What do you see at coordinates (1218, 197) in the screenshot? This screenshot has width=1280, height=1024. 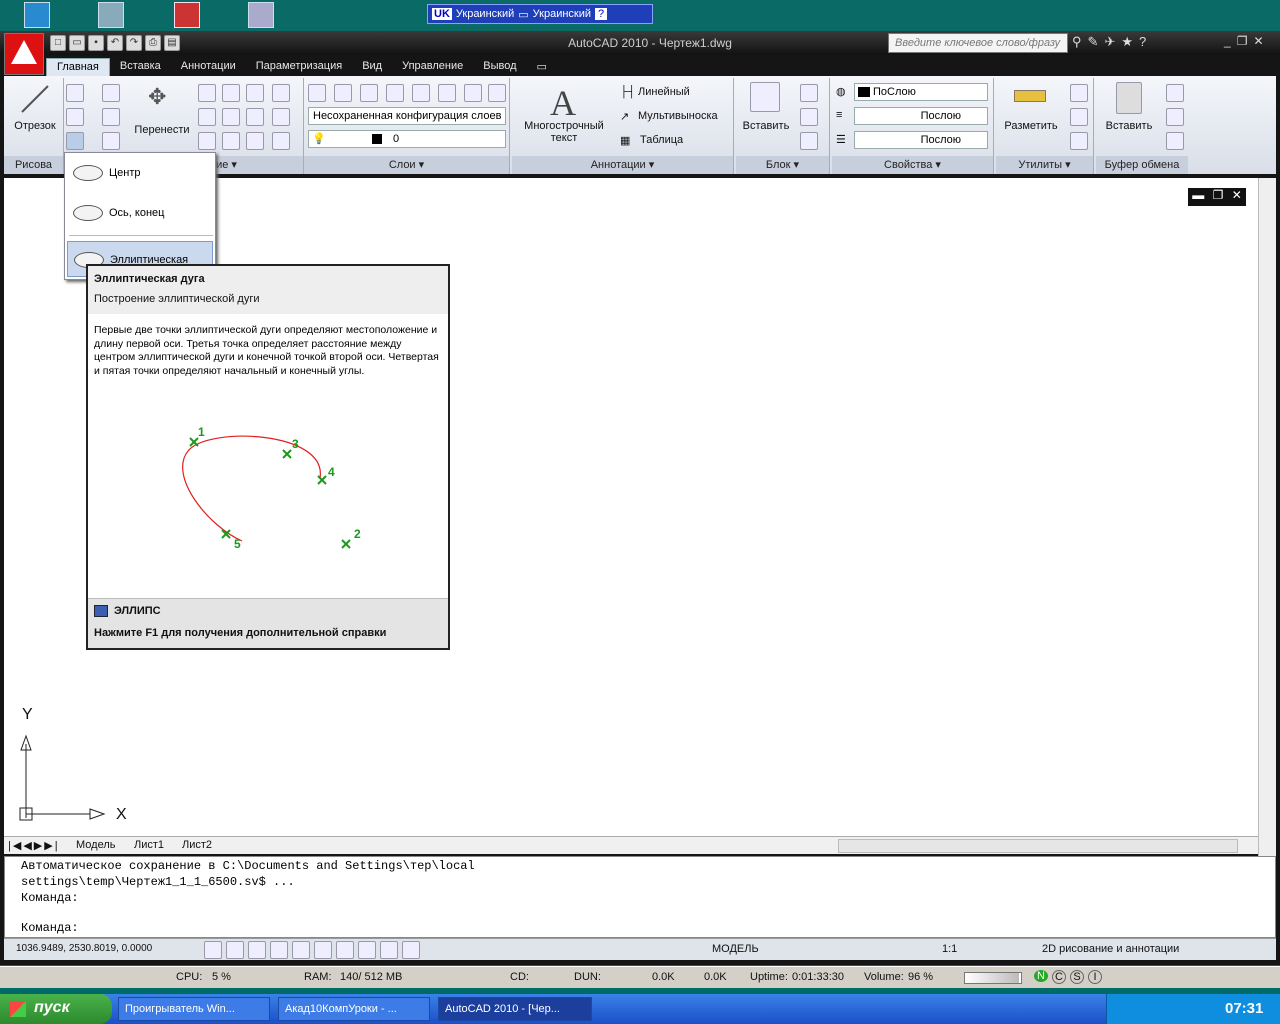 I see `viewport-restore-button: ❐` at bounding box center [1218, 197].